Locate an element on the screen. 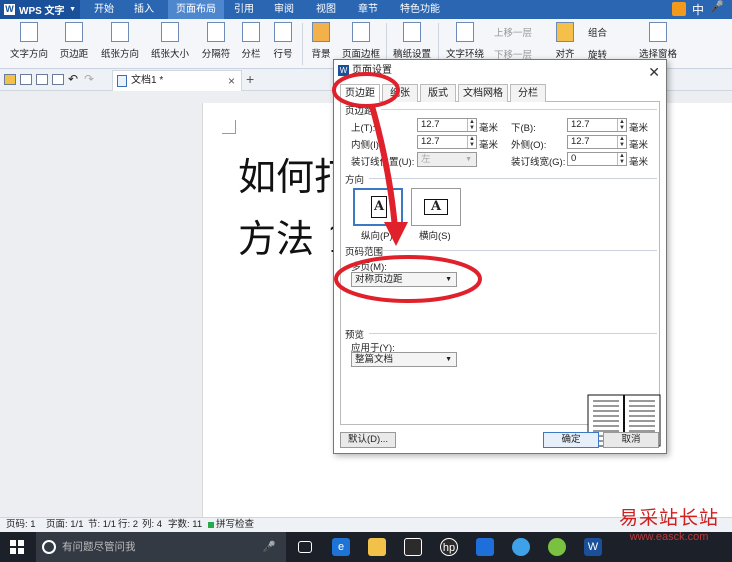 The image size is (732, 562). apply-to-select: 整篇文档 ▼ is located at coordinates (404, 359).